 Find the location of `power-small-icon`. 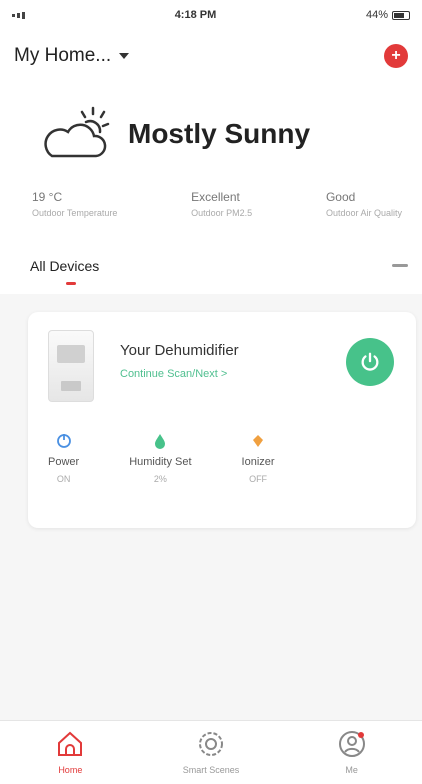

power-small-icon is located at coordinates (63, 441).